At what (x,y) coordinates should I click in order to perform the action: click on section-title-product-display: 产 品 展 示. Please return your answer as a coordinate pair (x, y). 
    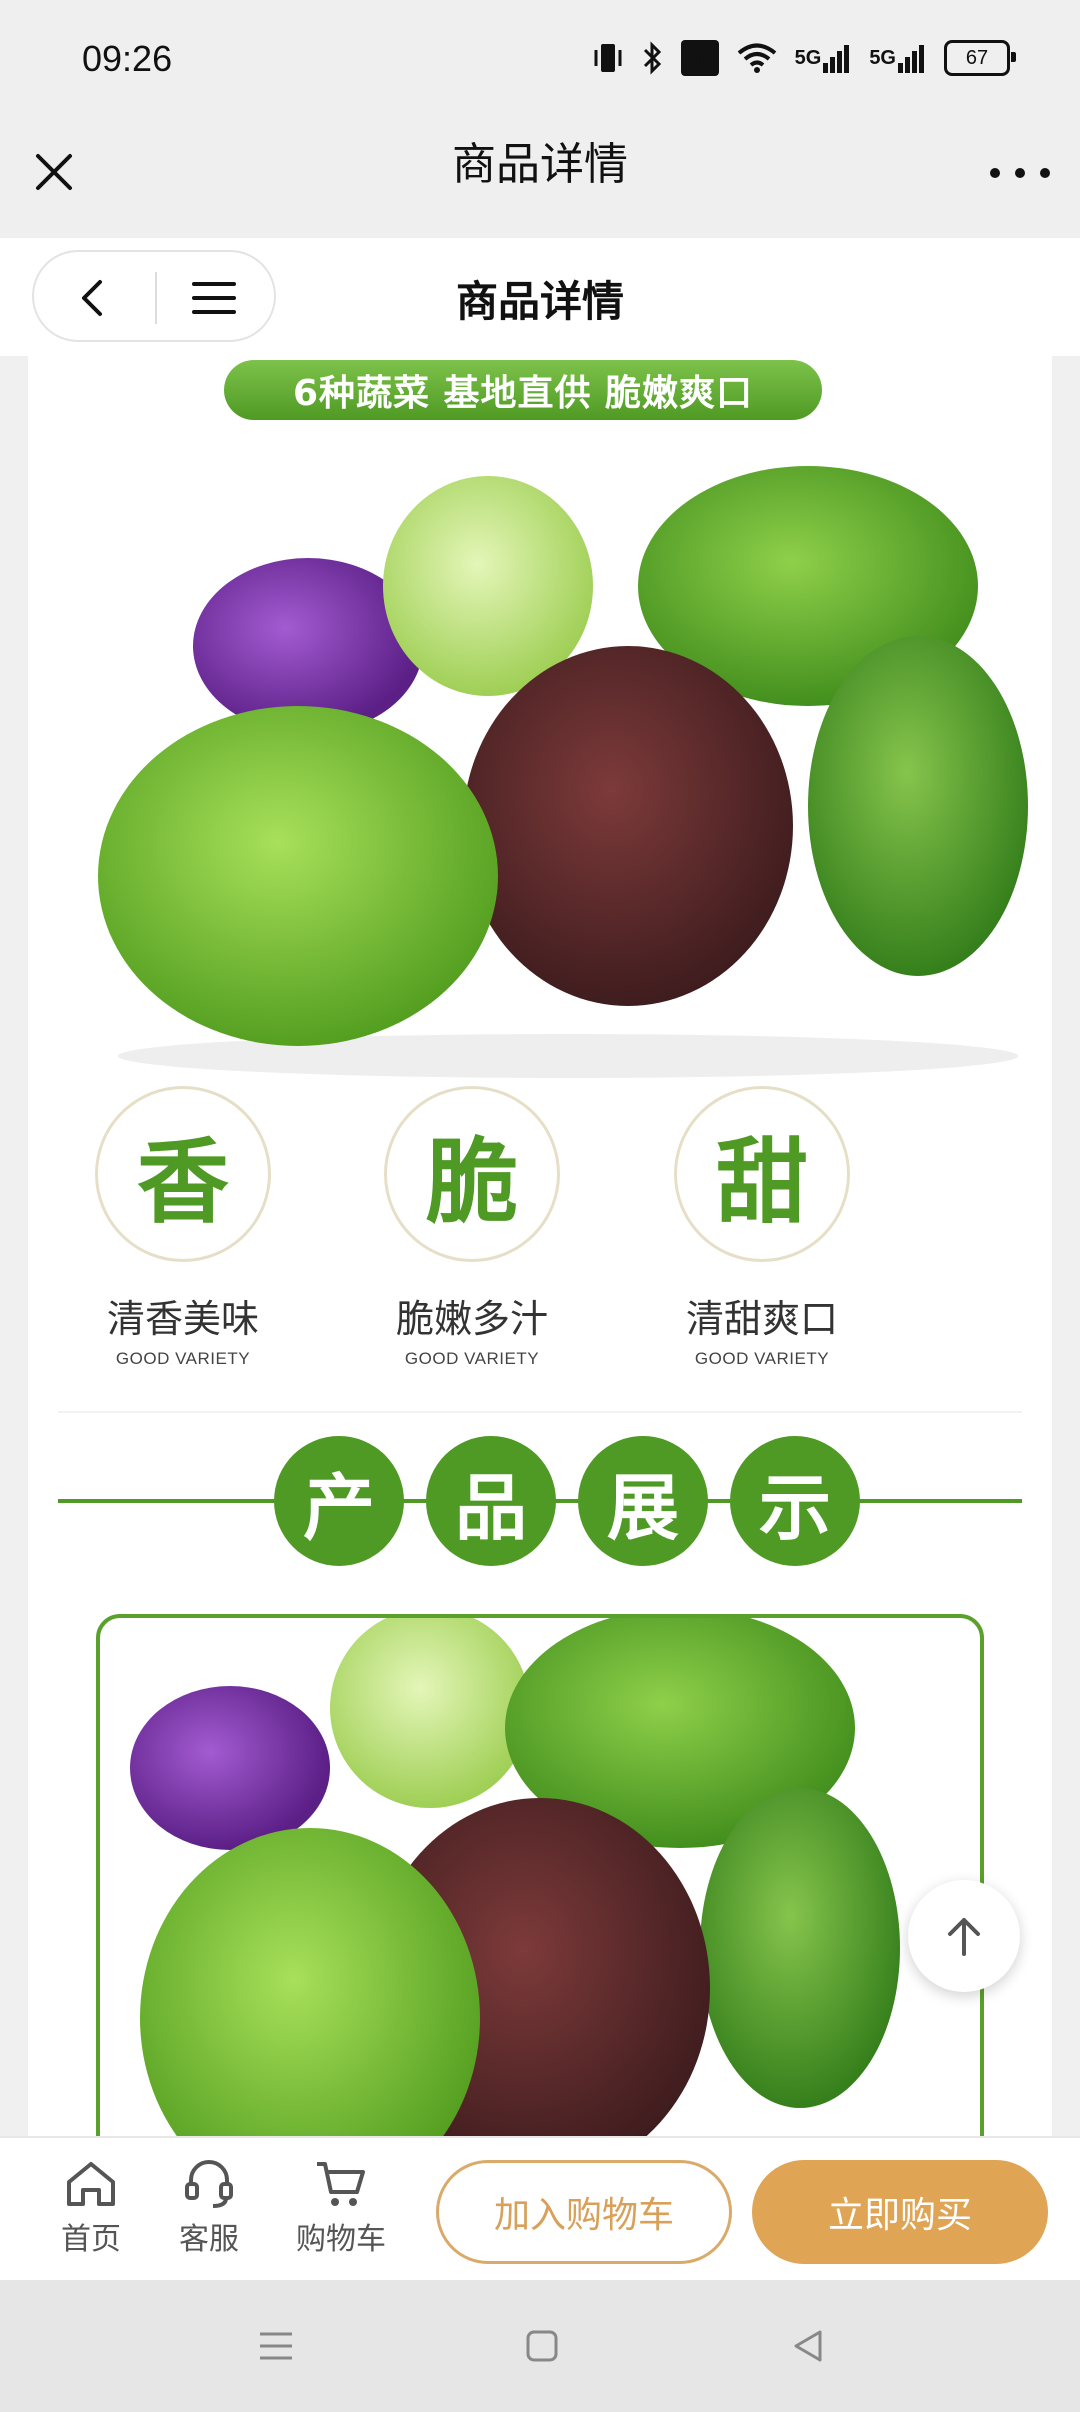
    Looking at the image, I should click on (540, 1501).